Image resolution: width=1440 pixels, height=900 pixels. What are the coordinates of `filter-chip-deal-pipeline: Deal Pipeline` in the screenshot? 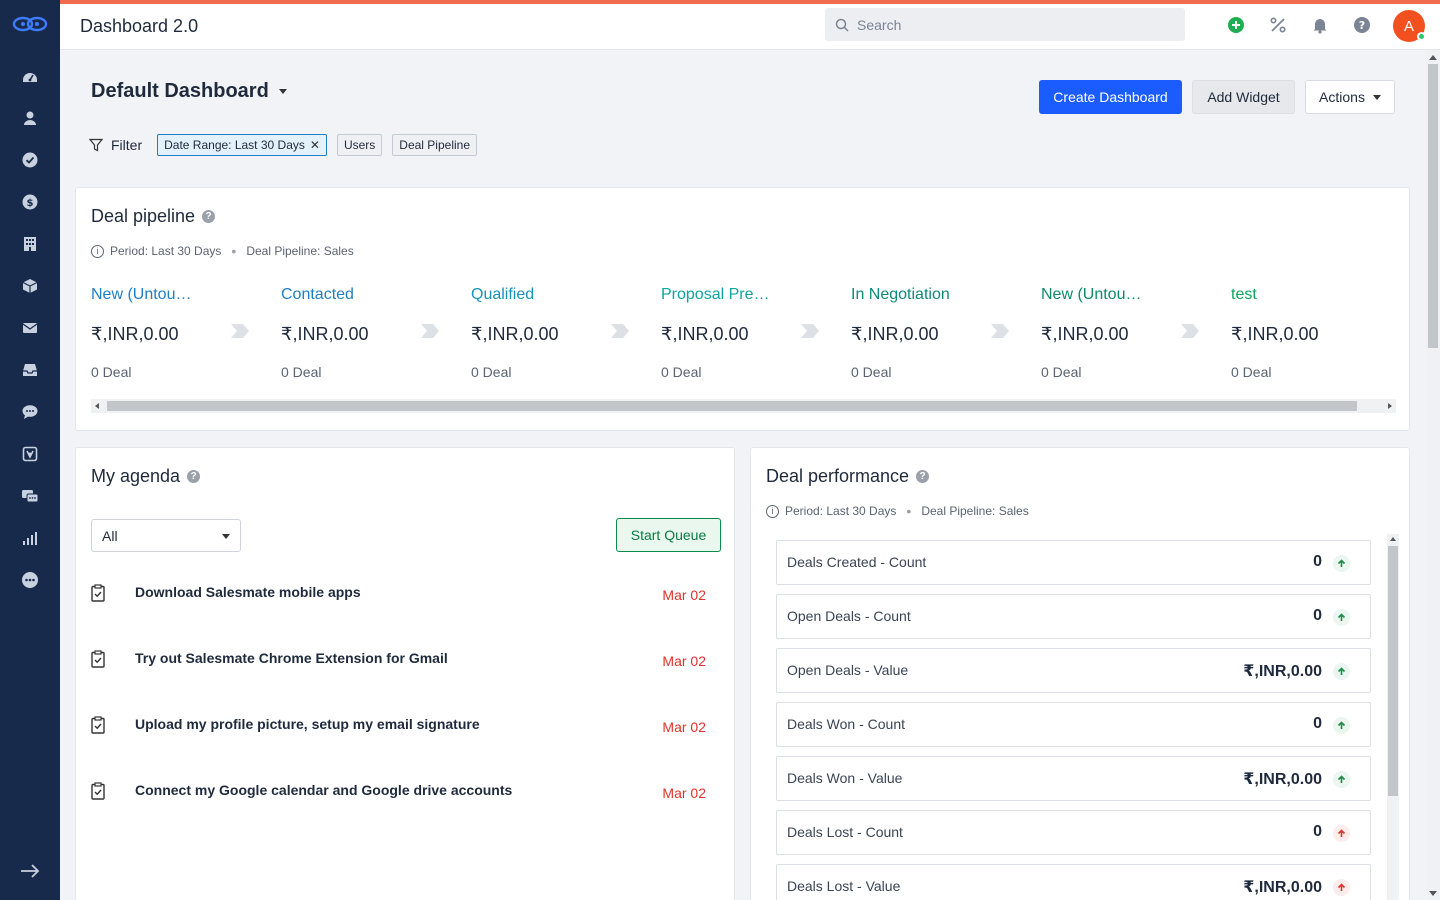 It's located at (434, 145).